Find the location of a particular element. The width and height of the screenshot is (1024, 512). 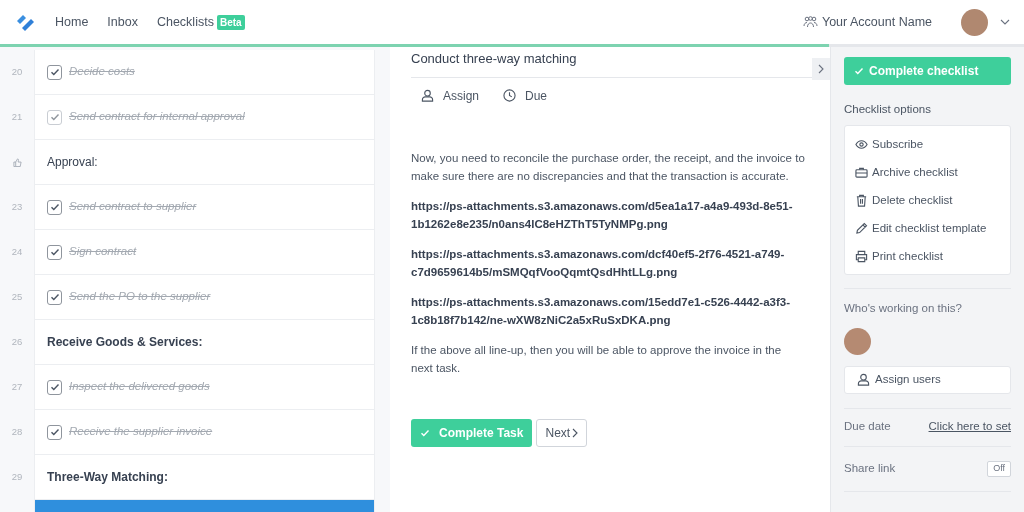

pencil-icon is located at coordinates (861, 228).